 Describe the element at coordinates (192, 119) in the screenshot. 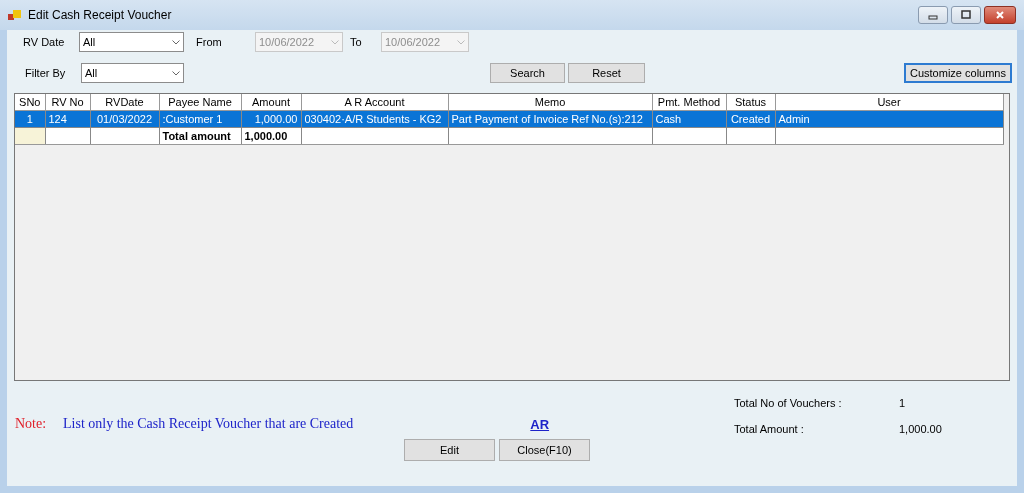

I see `table-cell: :Customer 1` at that location.